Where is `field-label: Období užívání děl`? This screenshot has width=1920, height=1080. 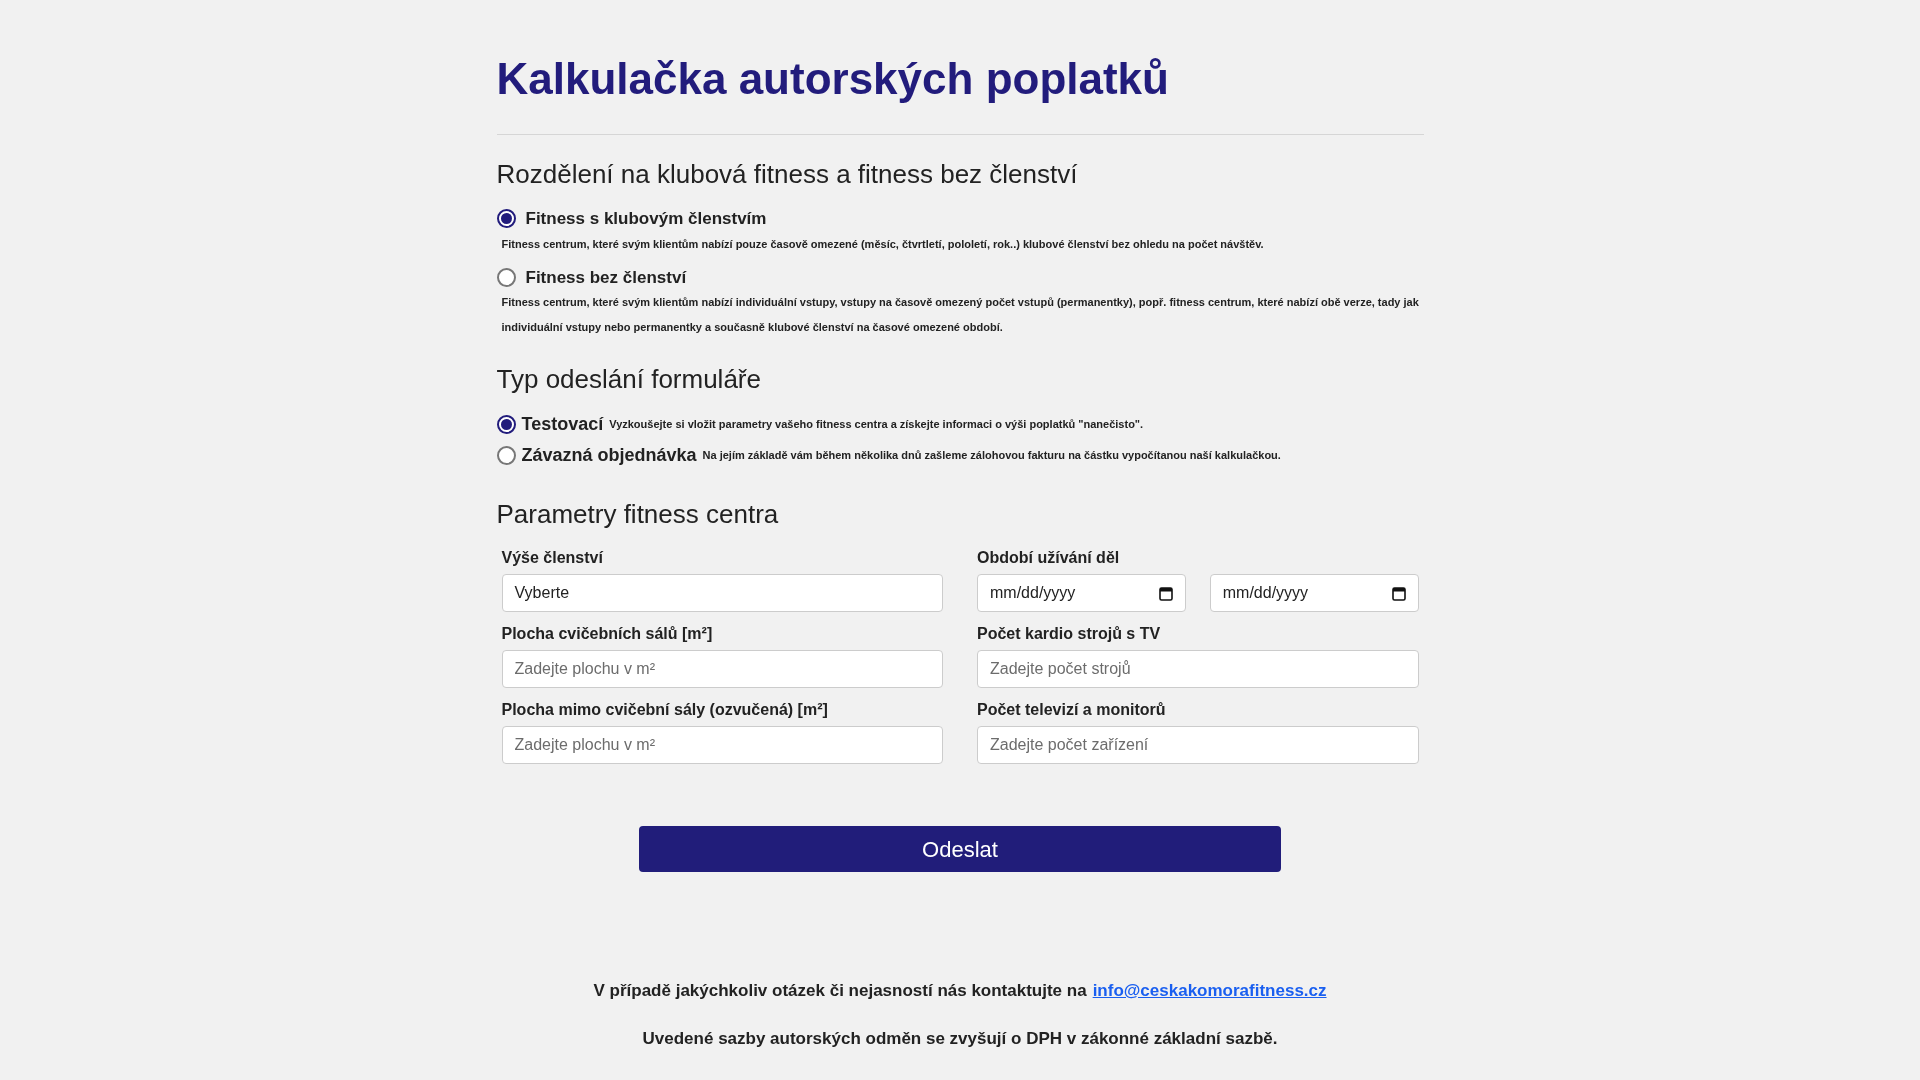 field-label: Období užívání děl is located at coordinates (1049, 558).